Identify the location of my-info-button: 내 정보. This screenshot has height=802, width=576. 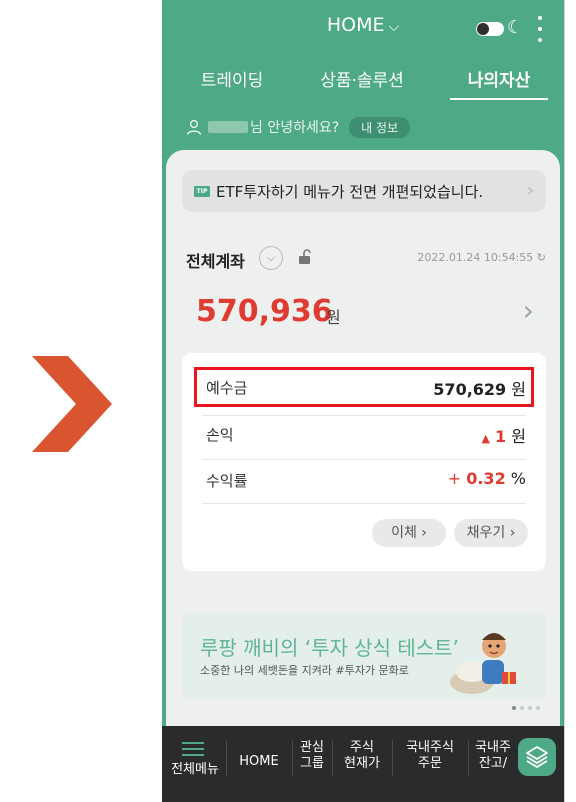
(380, 127).